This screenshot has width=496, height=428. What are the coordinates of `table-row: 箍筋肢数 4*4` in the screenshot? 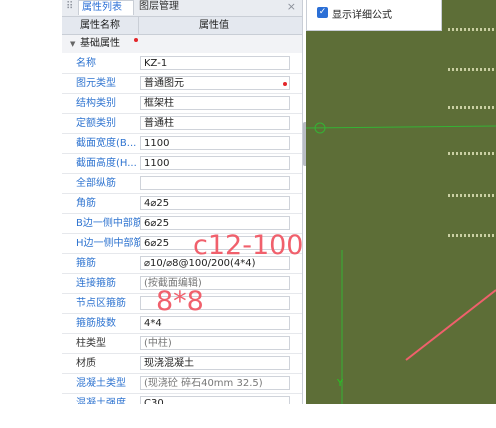 It's located at (182, 324).